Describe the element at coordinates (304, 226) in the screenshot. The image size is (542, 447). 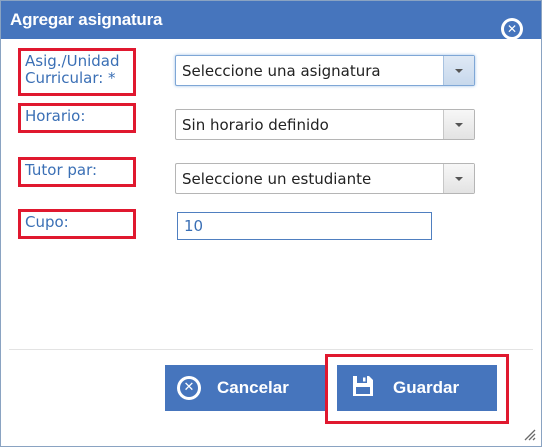
I see `cupo-input` at that location.